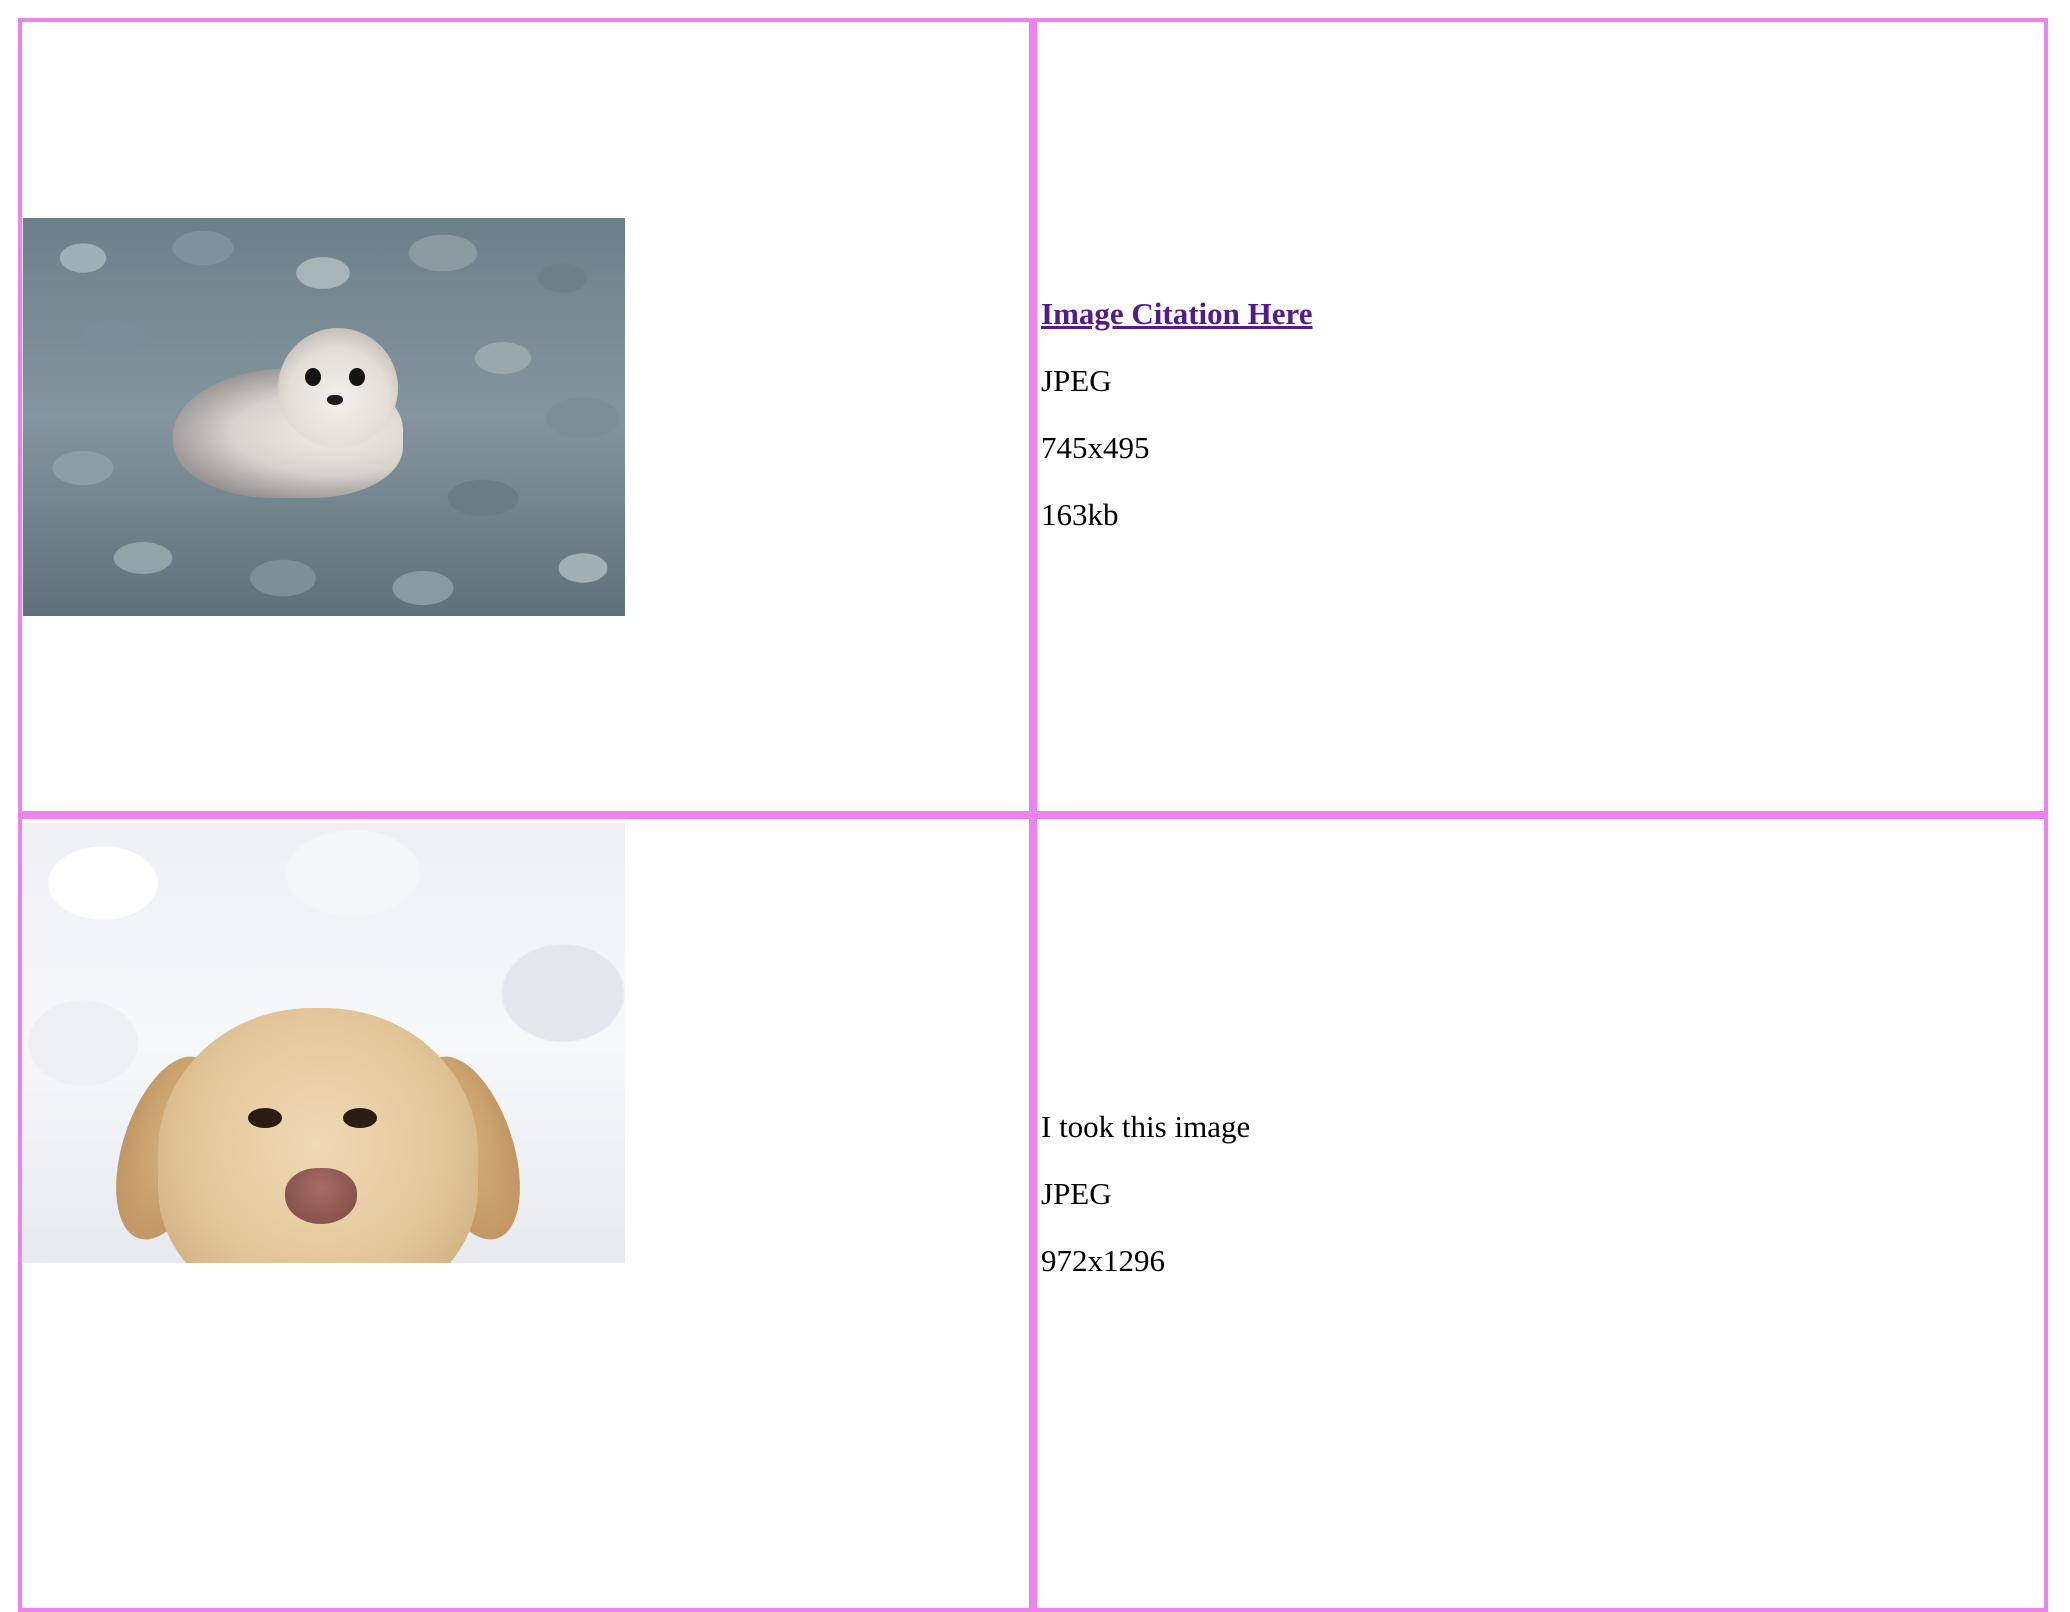  What do you see at coordinates (1095, 447) in the screenshot?
I see `image-dimensions: 745x495` at bounding box center [1095, 447].